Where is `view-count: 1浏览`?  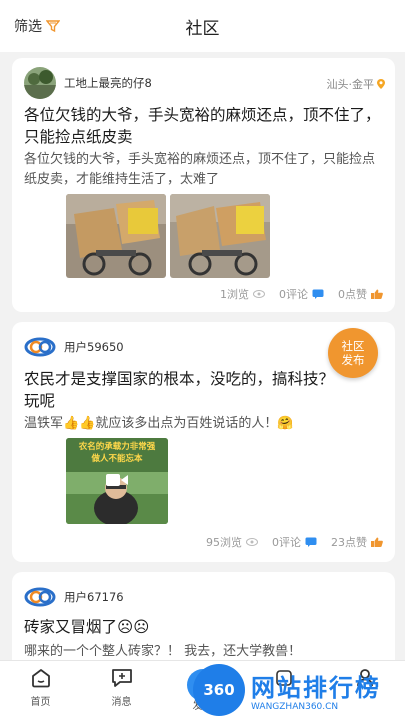 view-count: 1浏览 is located at coordinates (242, 294).